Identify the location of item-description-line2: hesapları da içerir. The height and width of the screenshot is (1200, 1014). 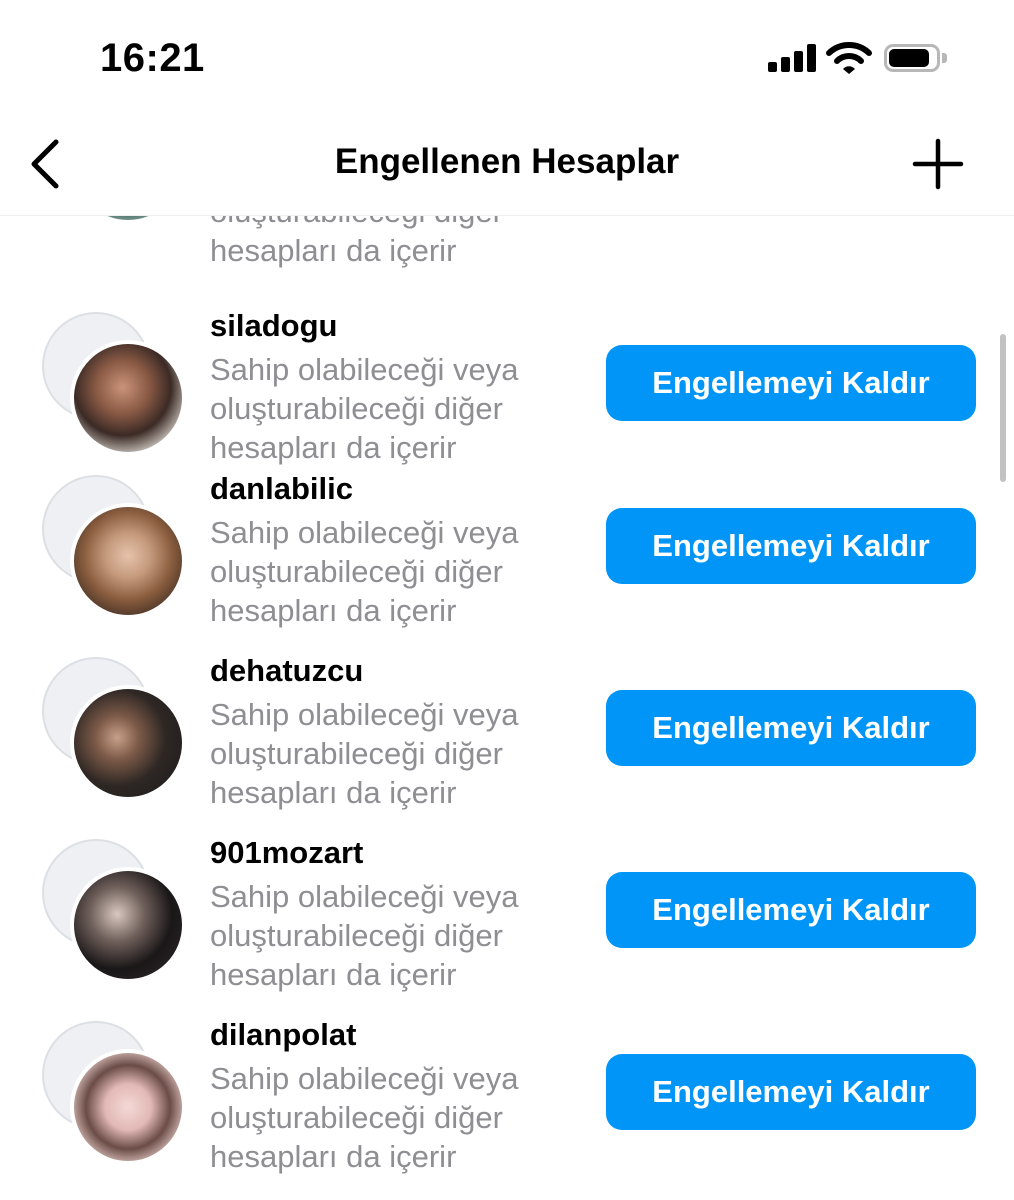
(333, 250).